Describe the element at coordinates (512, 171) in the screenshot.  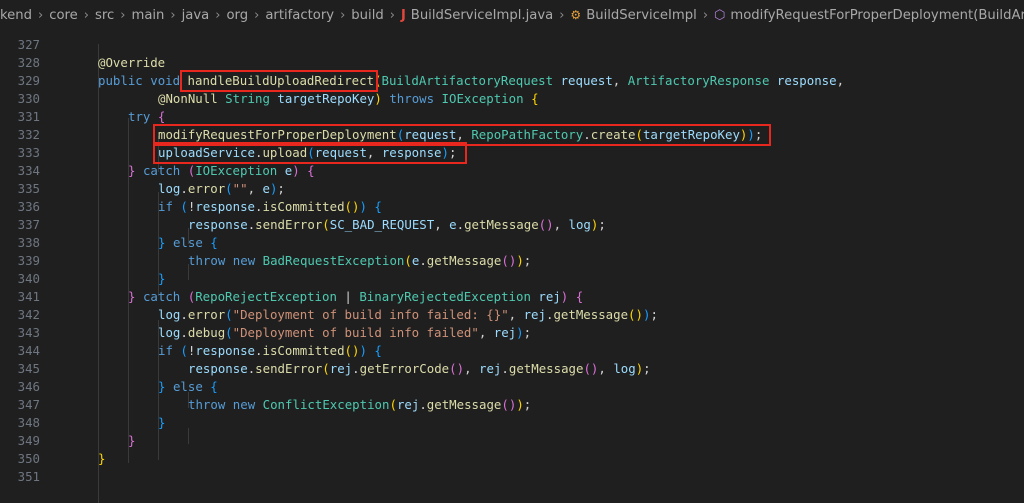
I see `code-line: 334 } catch (IOException e) {` at that location.